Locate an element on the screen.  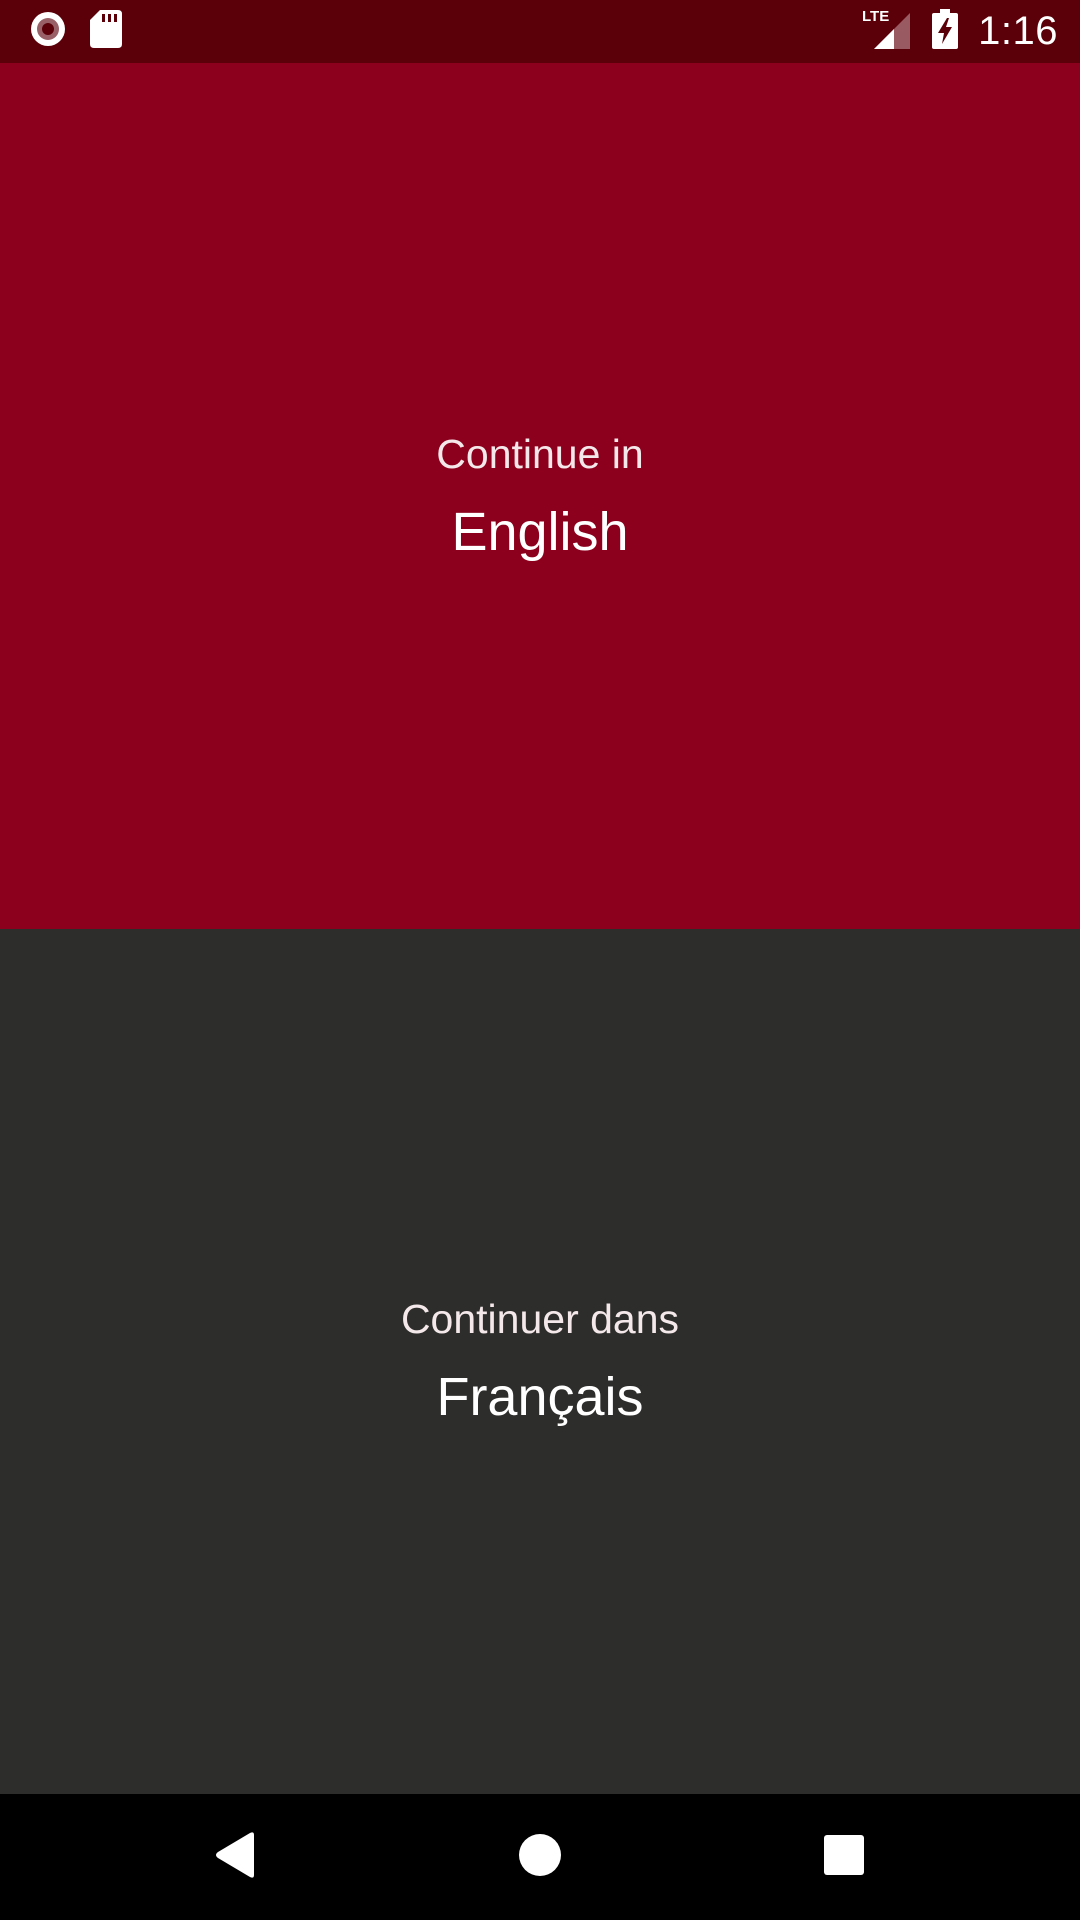
sd-card-icon is located at coordinates (106, 31).